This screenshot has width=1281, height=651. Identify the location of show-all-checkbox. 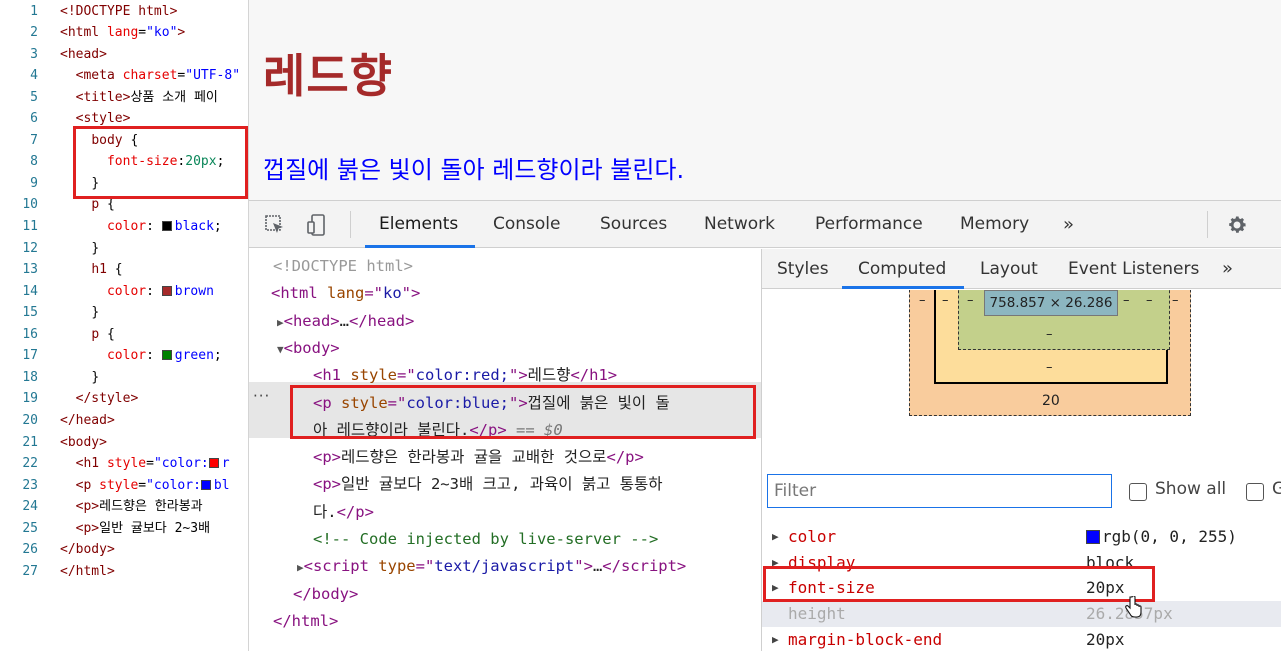
(1138, 492).